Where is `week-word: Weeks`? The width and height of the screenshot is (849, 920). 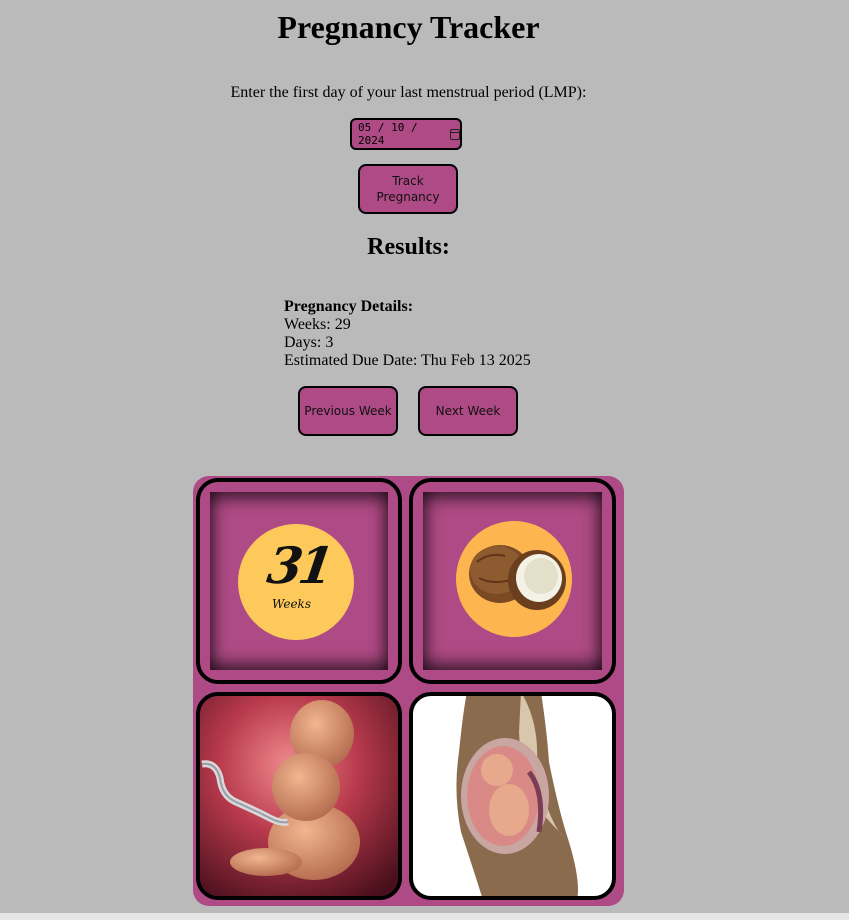 week-word: Weeks is located at coordinates (291, 604).